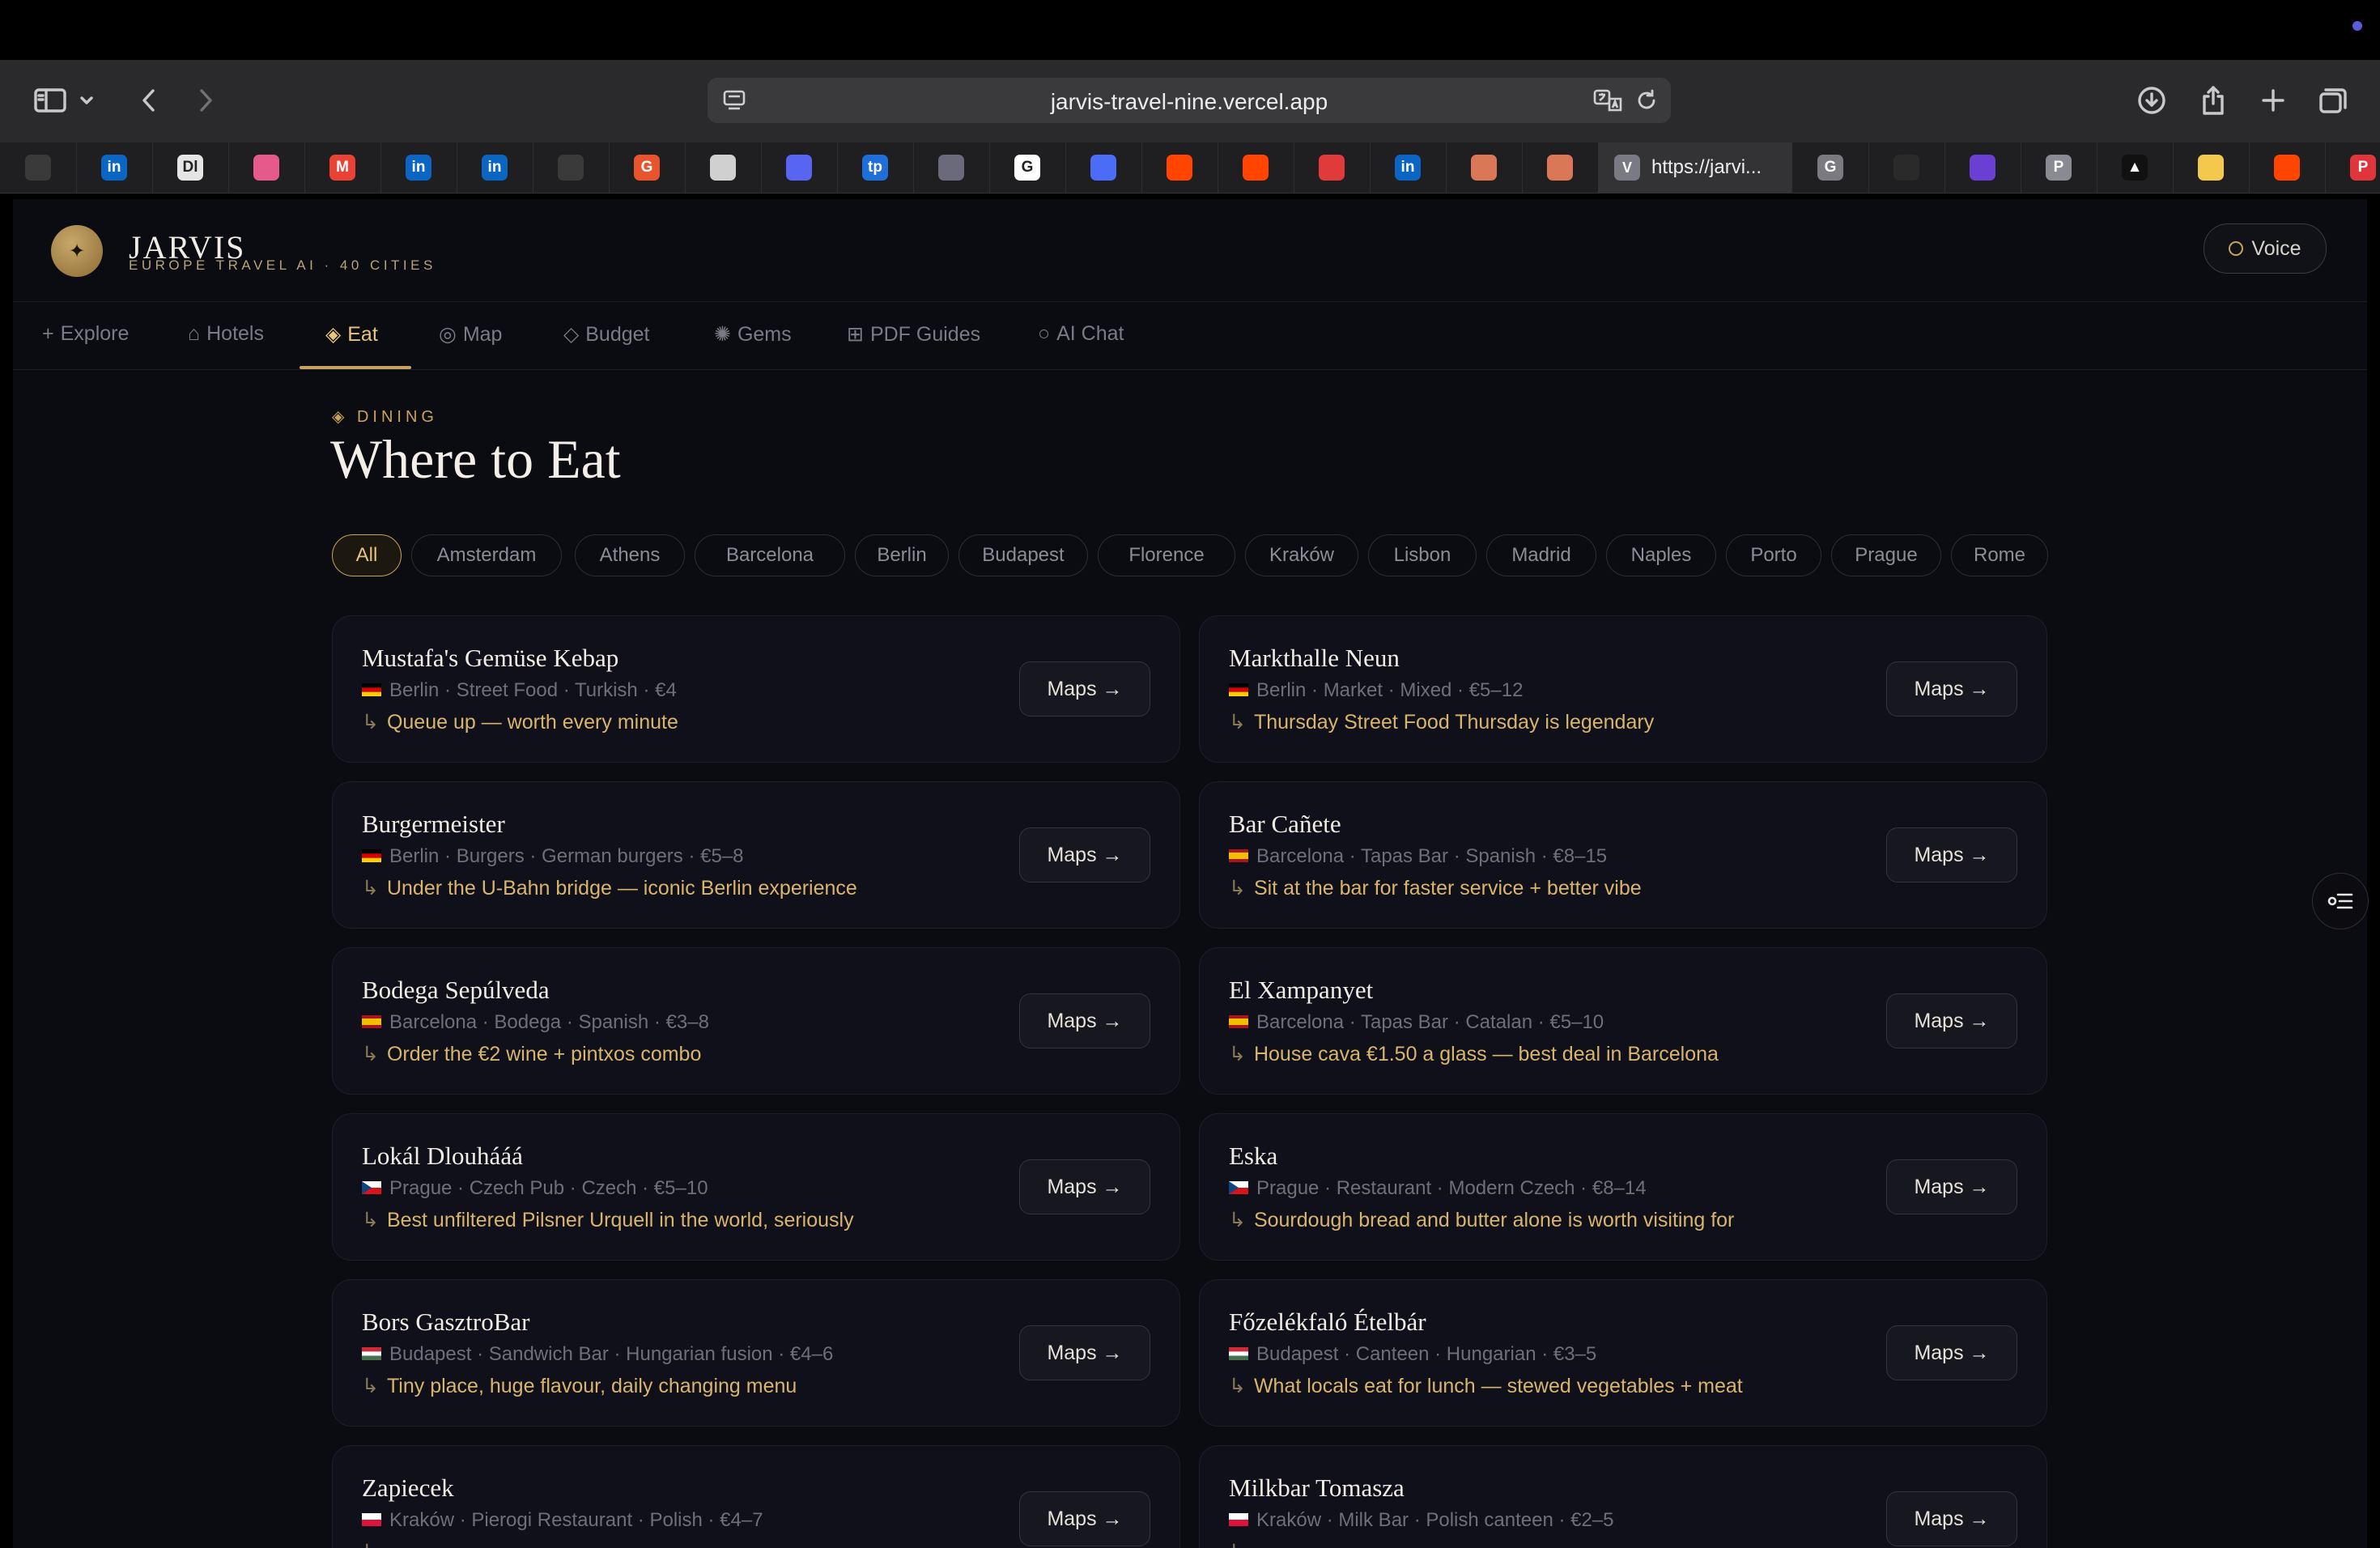 The height and width of the screenshot is (1548, 2380). Describe the element at coordinates (2265, 249) in the screenshot. I see `voice-button: Voice` at that location.